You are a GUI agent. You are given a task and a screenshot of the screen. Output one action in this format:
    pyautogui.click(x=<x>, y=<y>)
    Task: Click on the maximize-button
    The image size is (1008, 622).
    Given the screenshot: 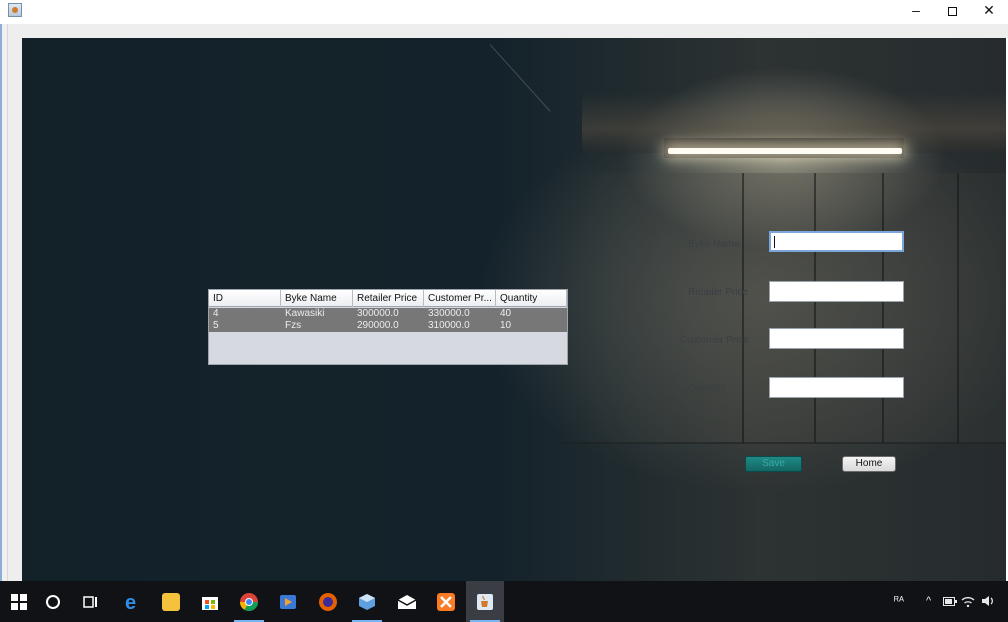 What is the action you would take?
    pyautogui.click(x=952, y=10)
    